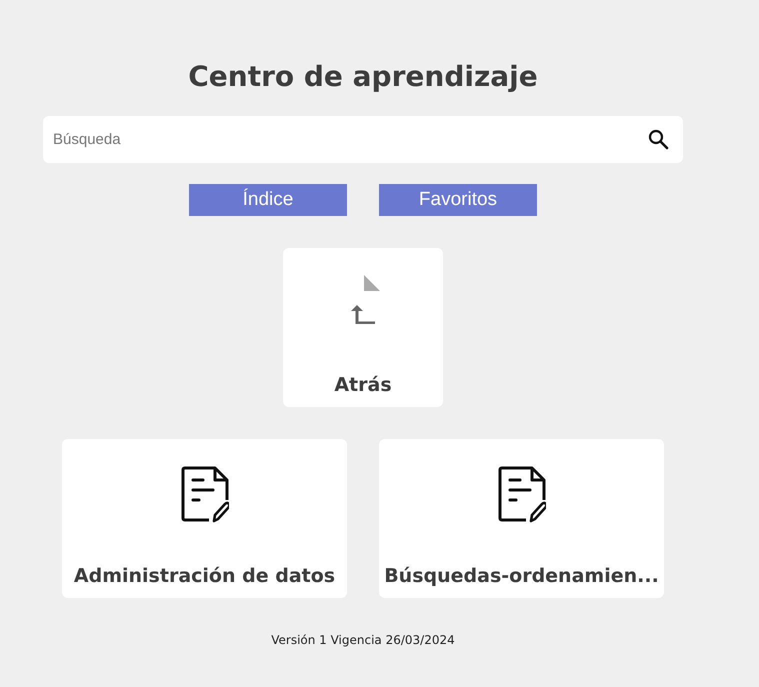  What do you see at coordinates (363, 385) in the screenshot?
I see `card-label: Atrás` at bounding box center [363, 385].